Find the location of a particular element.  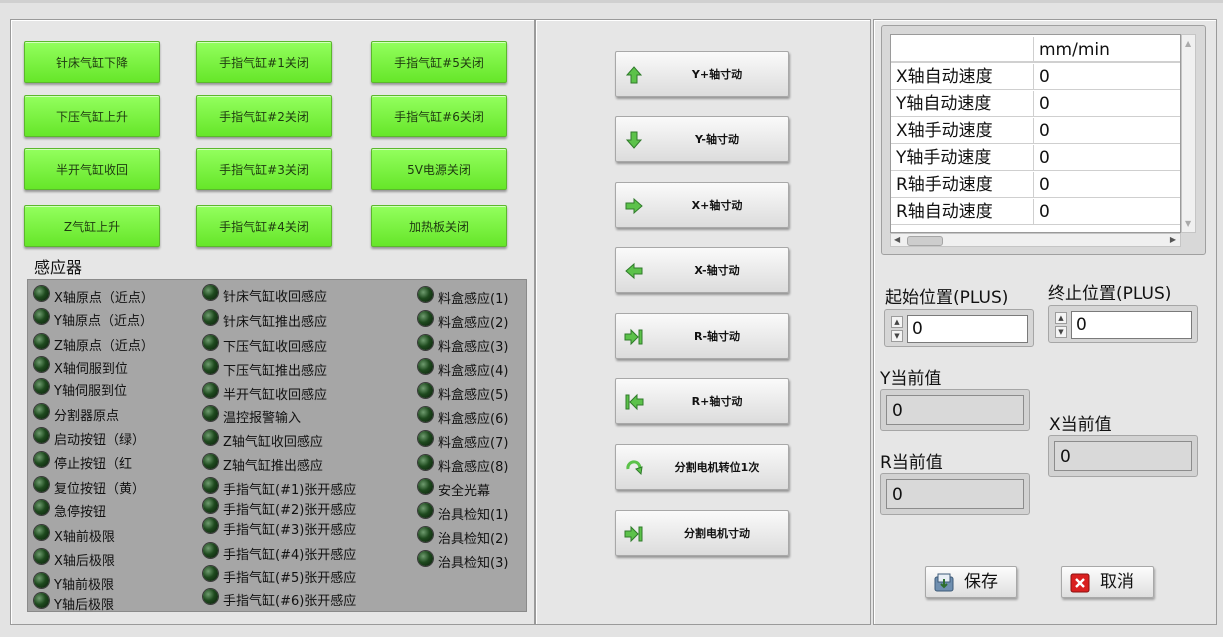

jog-button: 分割电机寸动 is located at coordinates (702, 533).